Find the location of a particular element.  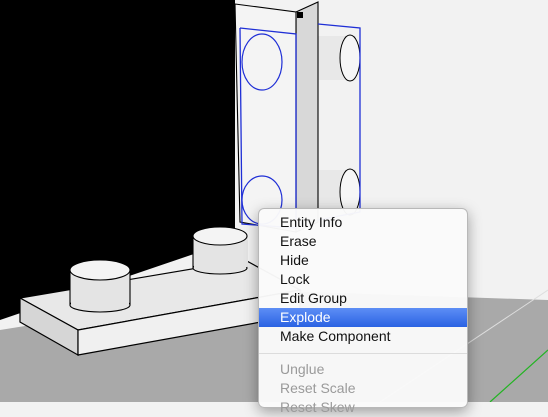

menu-item-lock: Lock is located at coordinates (363, 279).